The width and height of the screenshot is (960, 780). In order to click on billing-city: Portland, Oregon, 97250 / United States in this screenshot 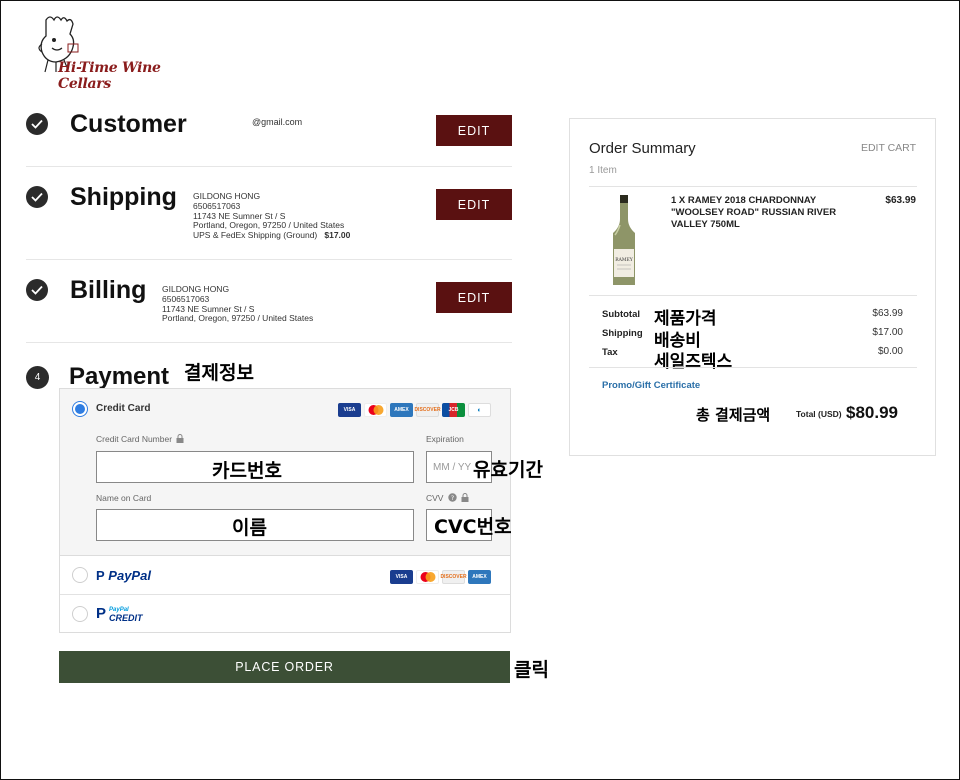, I will do `click(238, 318)`.